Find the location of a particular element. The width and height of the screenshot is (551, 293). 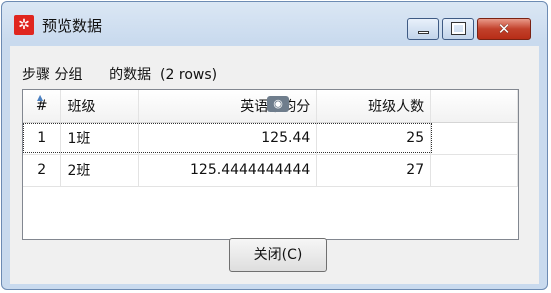

table-row: 1 1班 125.44 25 is located at coordinates (270, 138).